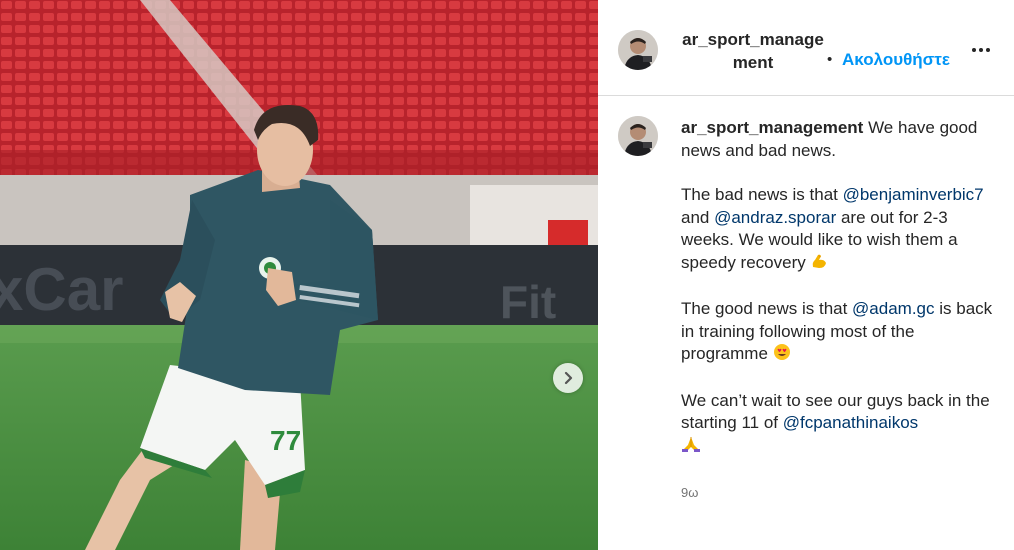 This screenshot has width=1014, height=550. What do you see at coordinates (893, 308) in the screenshot?
I see `mention-link: @adam.gc` at bounding box center [893, 308].